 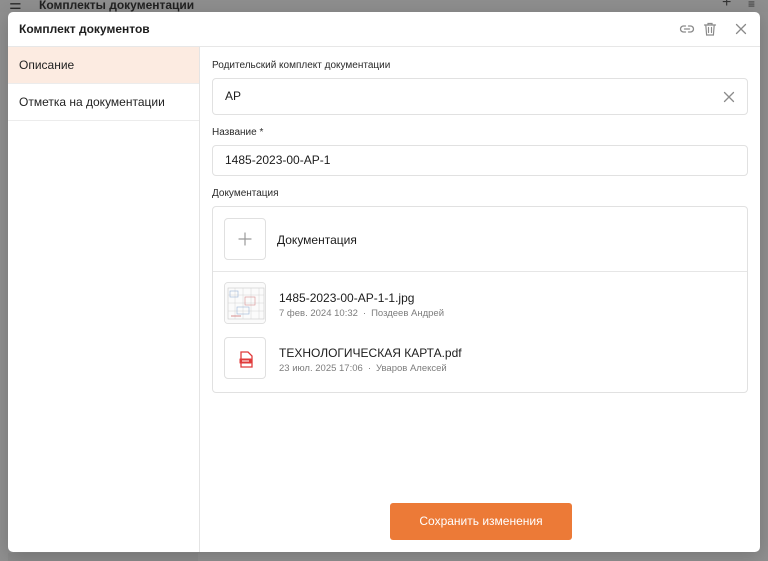 What do you see at coordinates (103, 557) in the screenshot?
I see `background-footer` at bounding box center [103, 557].